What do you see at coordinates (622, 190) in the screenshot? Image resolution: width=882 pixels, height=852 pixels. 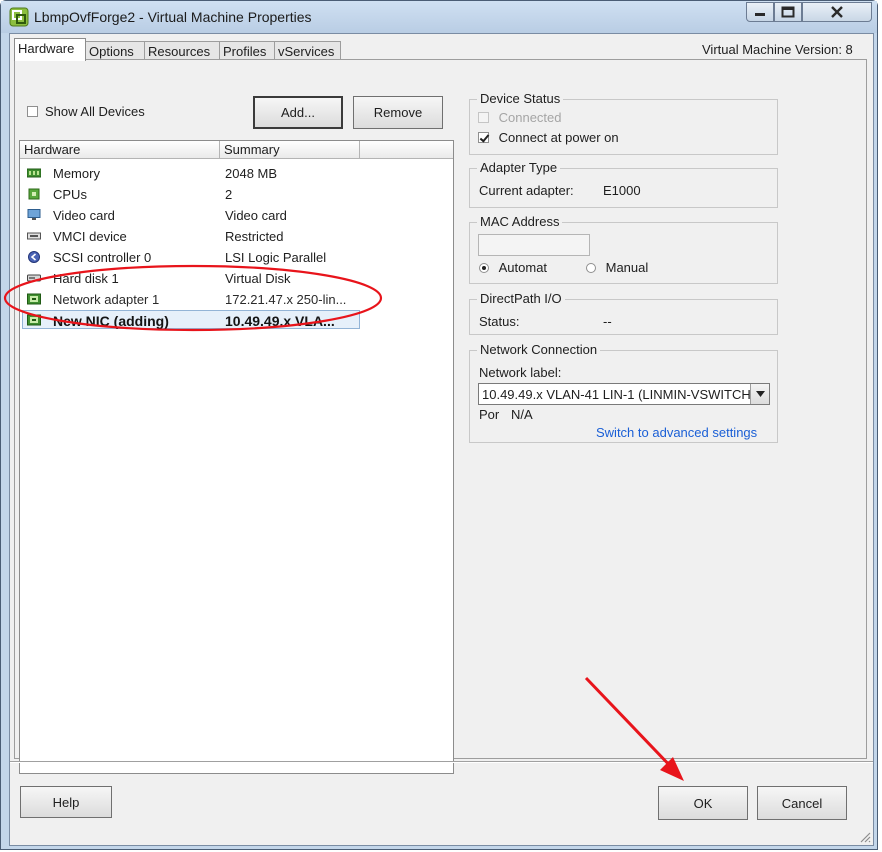 I see `current-adapter-value: E1000` at bounding box center [622, 190].